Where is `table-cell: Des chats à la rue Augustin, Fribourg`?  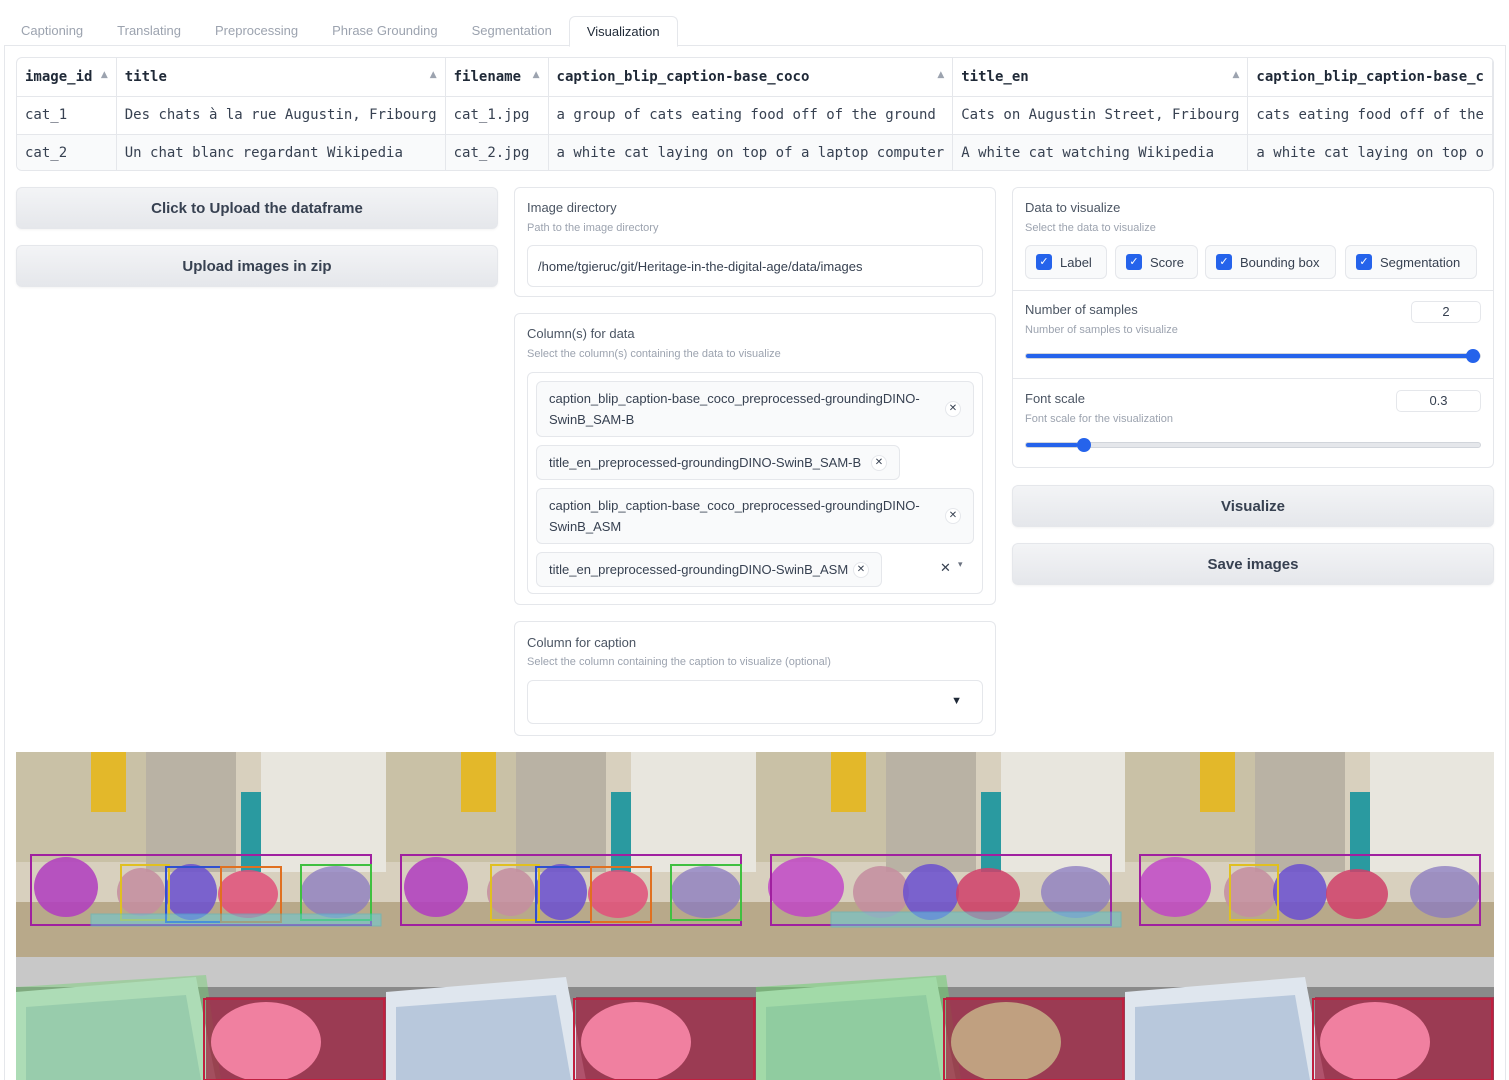 table-cell: Des chats à la rue Augustin, Fribourg is located at coordinates (281, 115).